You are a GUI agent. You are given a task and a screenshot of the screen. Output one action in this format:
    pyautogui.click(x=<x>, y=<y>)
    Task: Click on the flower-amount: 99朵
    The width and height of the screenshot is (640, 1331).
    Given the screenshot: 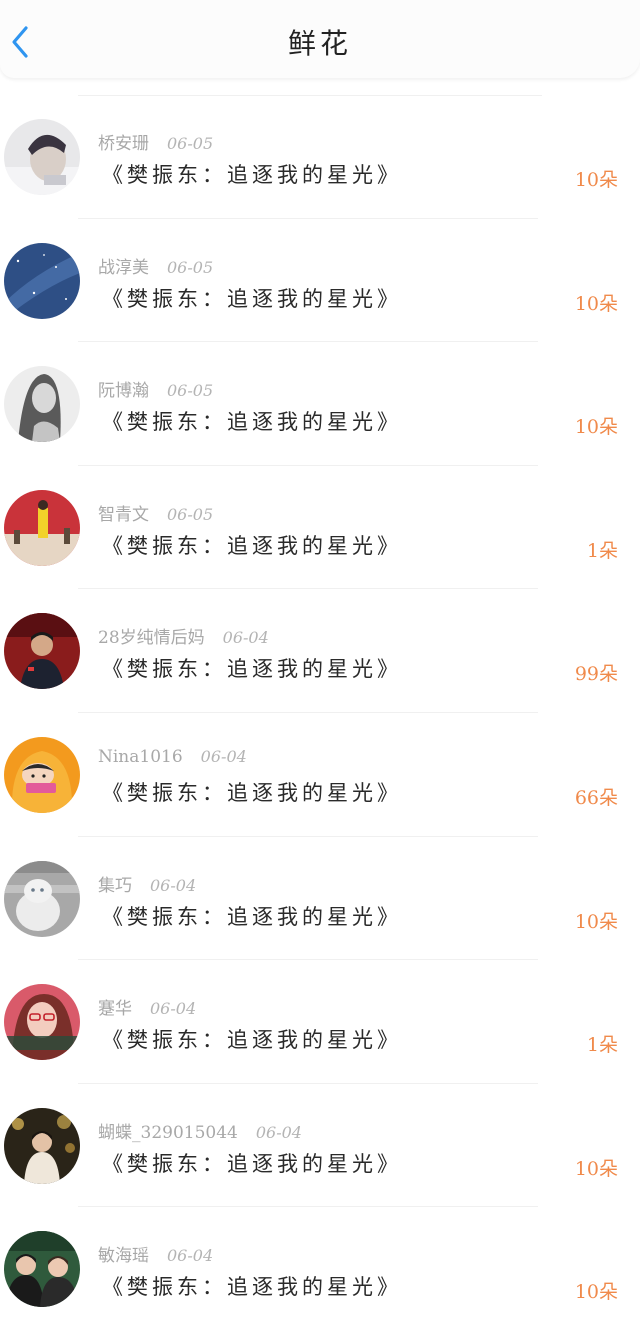 What is the action you would take?
    pyautogui.click(x=596, y=674)
    